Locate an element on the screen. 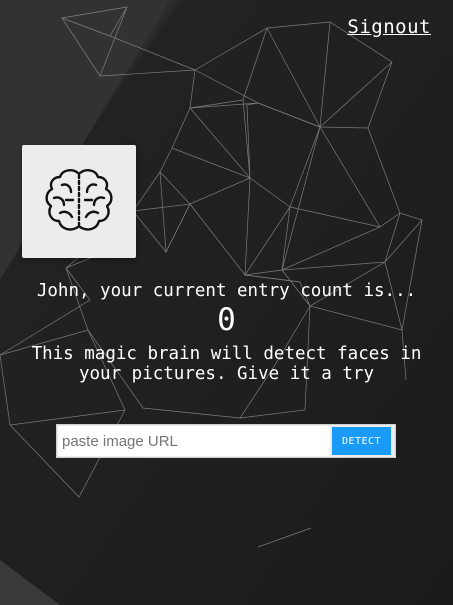 Image resolution: width=453 pixels, height=605 pixels. image-url-input is located at coordinates (194, 441).